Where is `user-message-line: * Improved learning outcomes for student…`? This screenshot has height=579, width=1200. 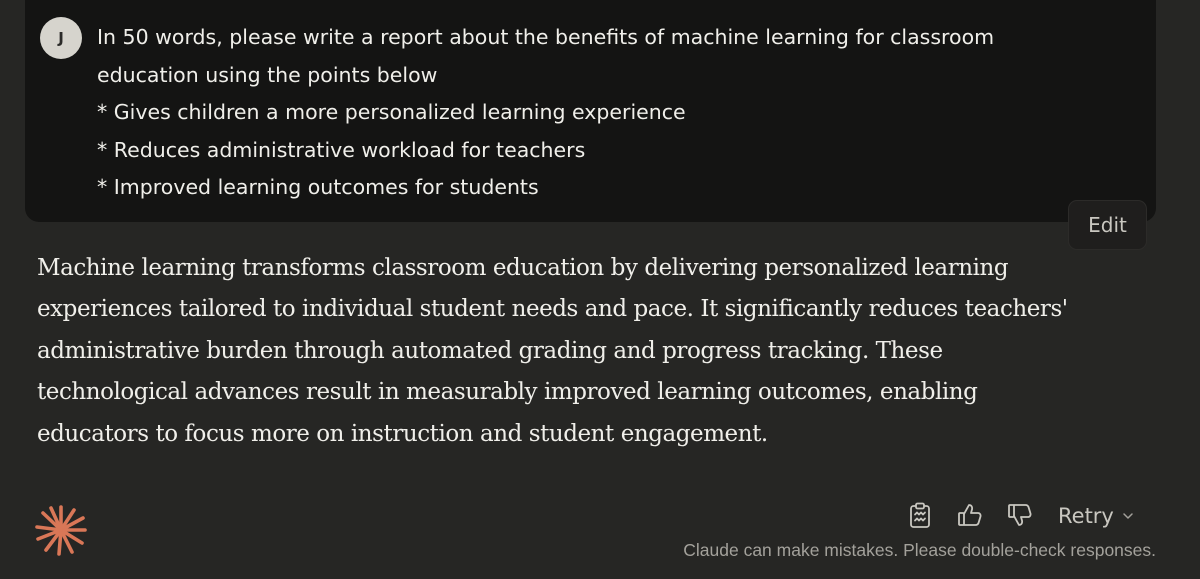
user-message-line: * Improved learning outcomes for student… is located at coordinates (318, 187).